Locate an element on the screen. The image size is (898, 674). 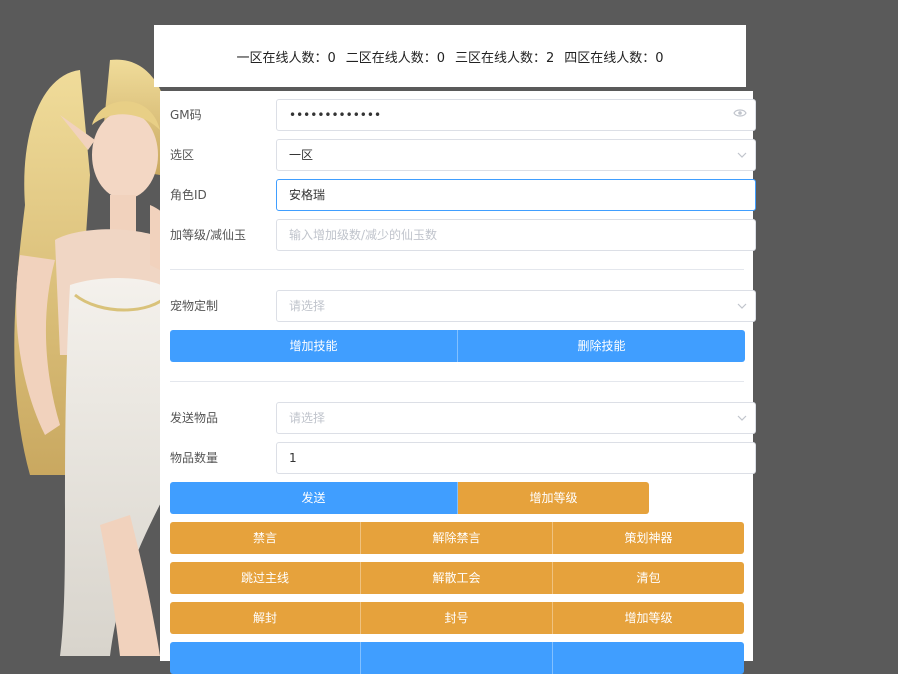
planner-weapon-button: 策划神器 is located at coordinates (648, 538).